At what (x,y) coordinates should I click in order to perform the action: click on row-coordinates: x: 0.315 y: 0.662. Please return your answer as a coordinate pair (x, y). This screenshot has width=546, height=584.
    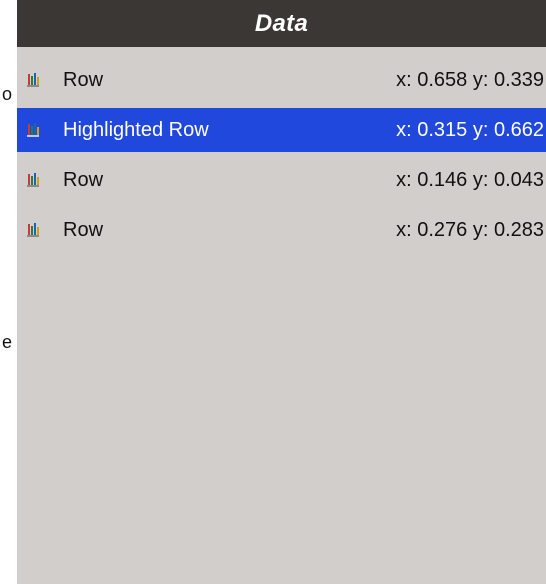
    Looking at the image, I should click on (470, 129).